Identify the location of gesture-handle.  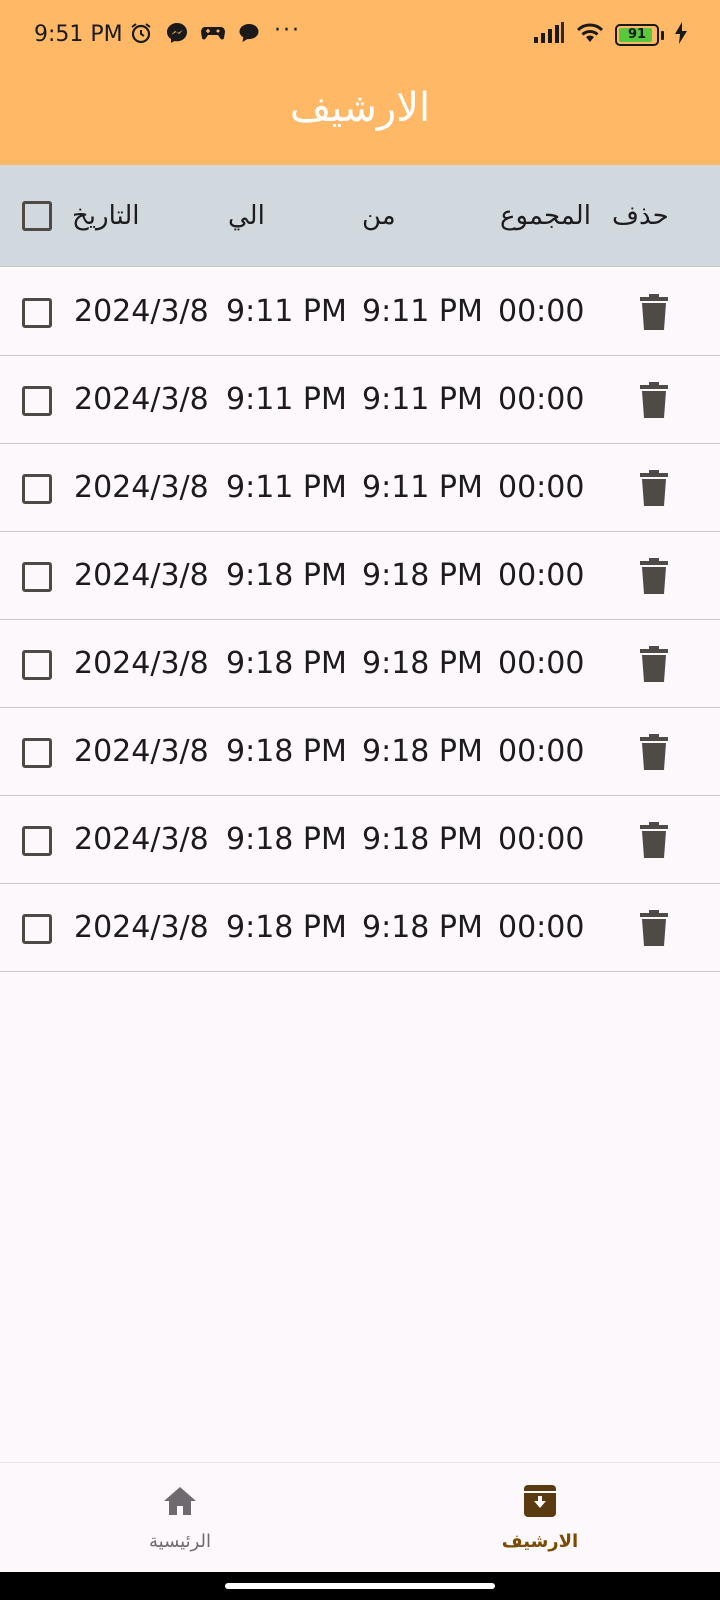
(360, 1586).